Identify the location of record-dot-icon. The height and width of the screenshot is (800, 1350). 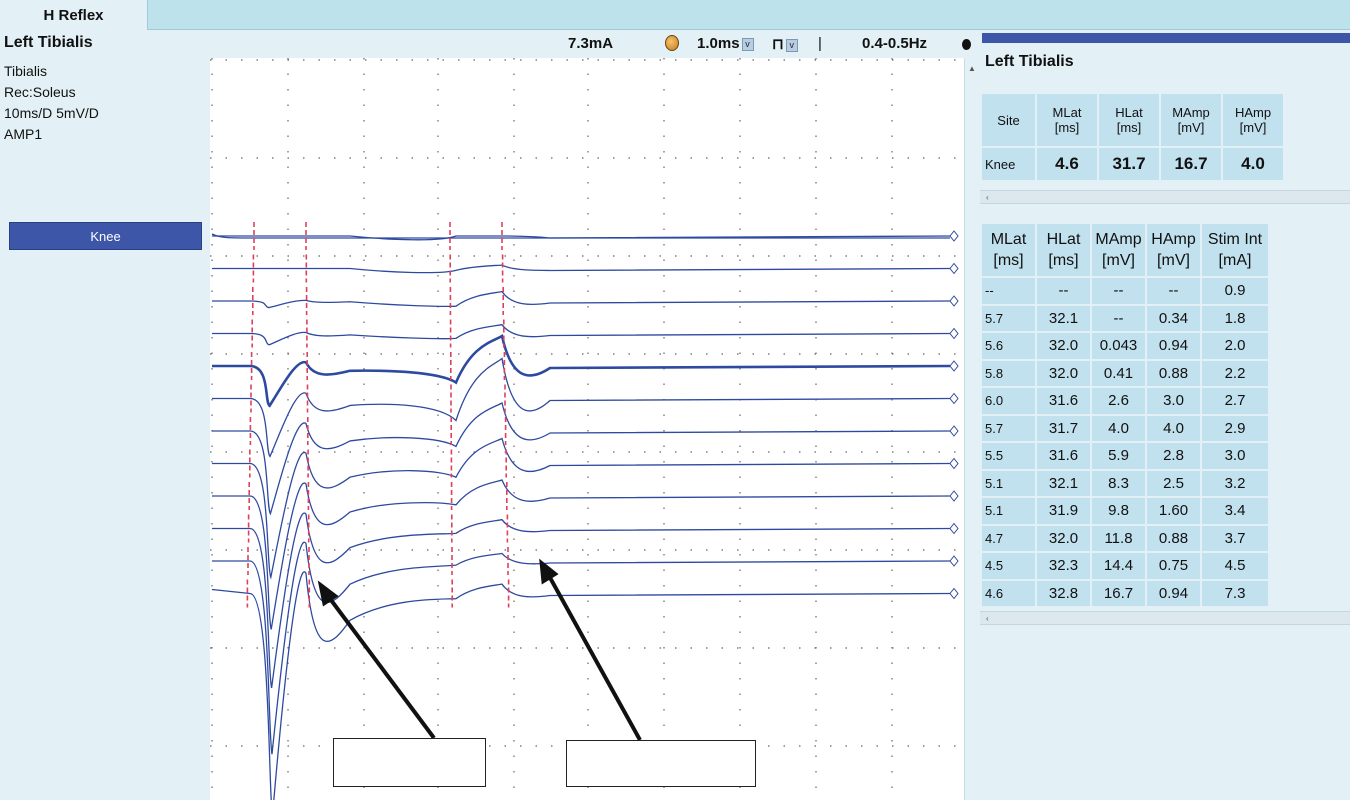
(966, 44).